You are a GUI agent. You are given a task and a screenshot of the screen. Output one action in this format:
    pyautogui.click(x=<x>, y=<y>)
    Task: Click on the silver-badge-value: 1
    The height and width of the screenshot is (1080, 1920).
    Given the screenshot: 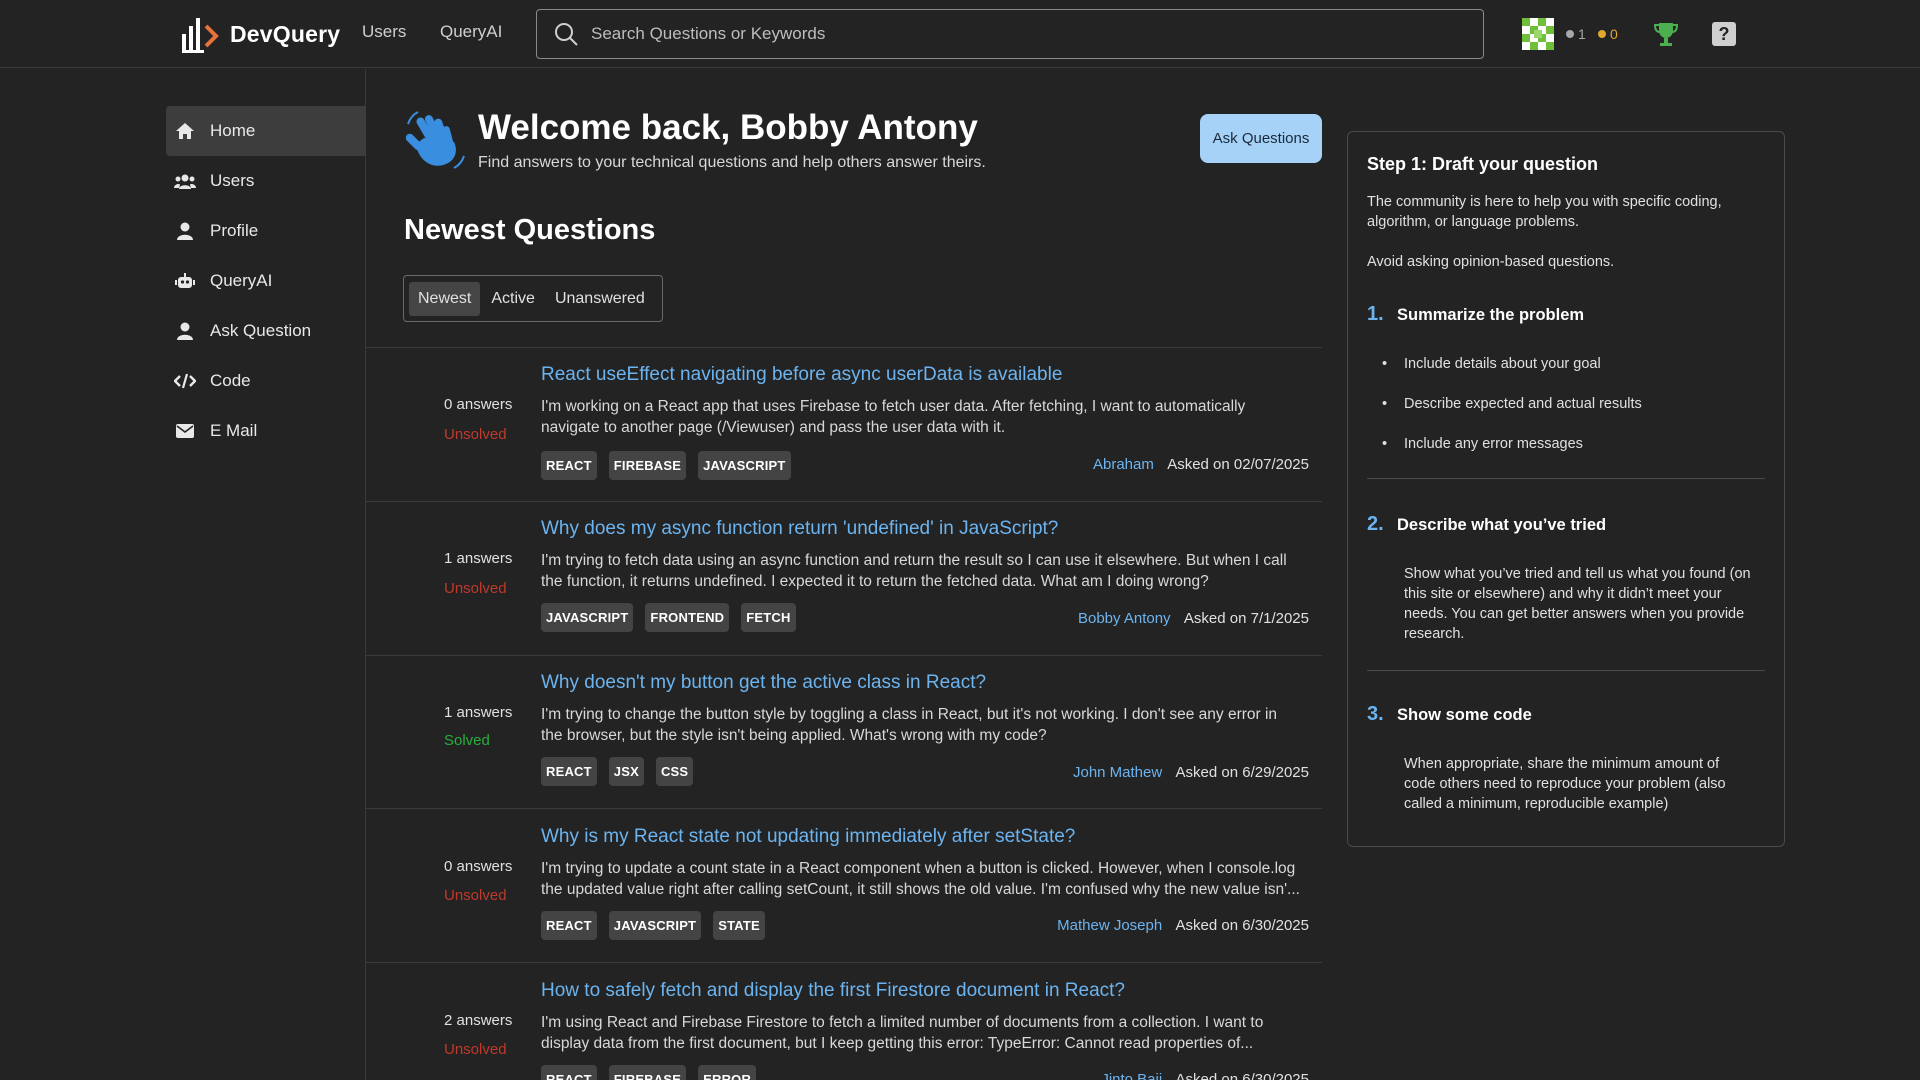 What is the action you would take?
    pyautogui.click(x=1582, y=34)
    